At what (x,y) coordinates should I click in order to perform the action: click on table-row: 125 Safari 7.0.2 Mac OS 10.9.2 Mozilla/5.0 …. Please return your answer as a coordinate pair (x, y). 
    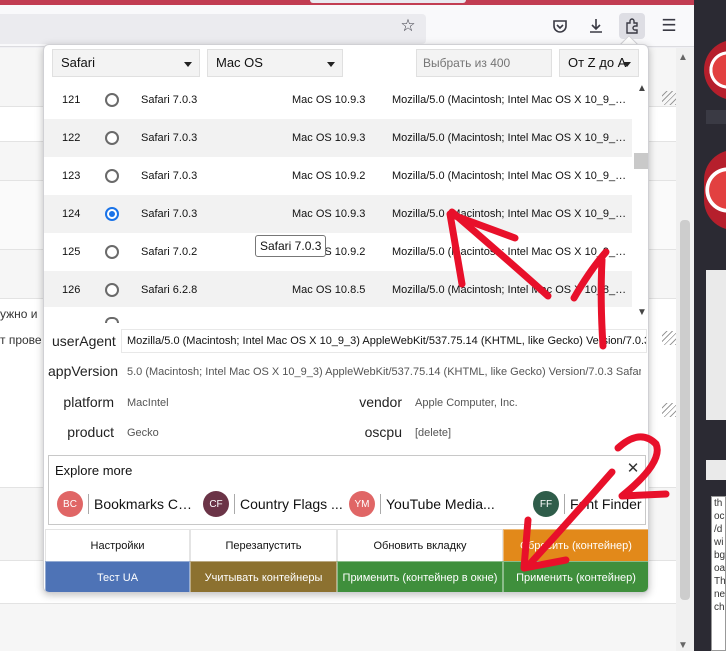
    Looking at the image, I should click on (338, 252).